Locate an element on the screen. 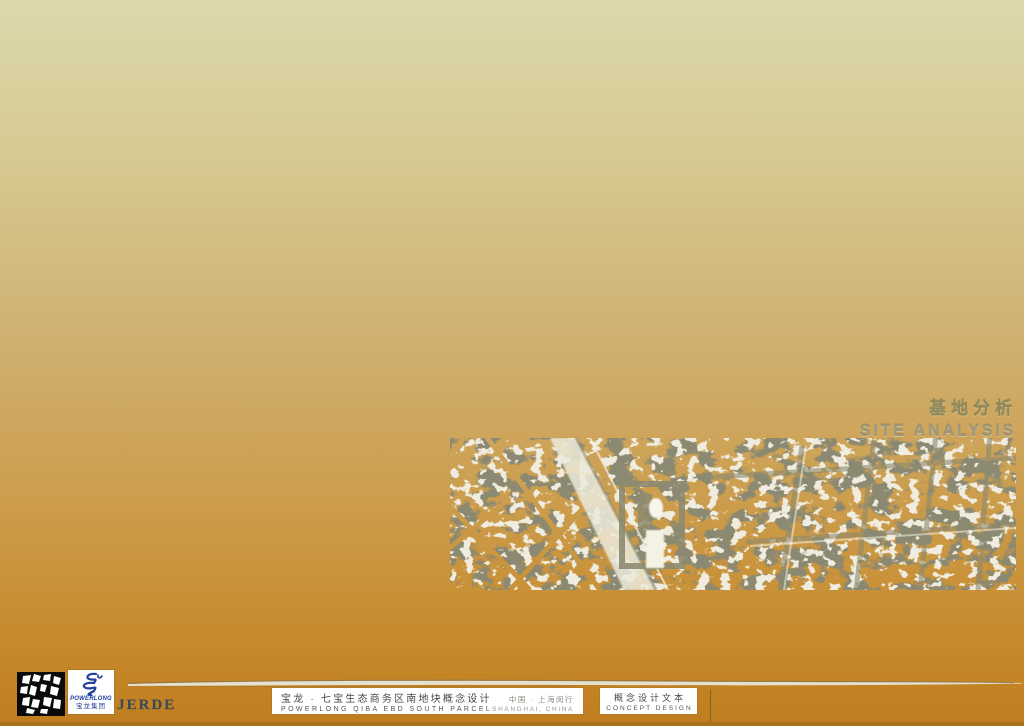 The width and height of the screenshot is (1024, 726). jerde-fragment-logo is located at coordinates (41, 694).